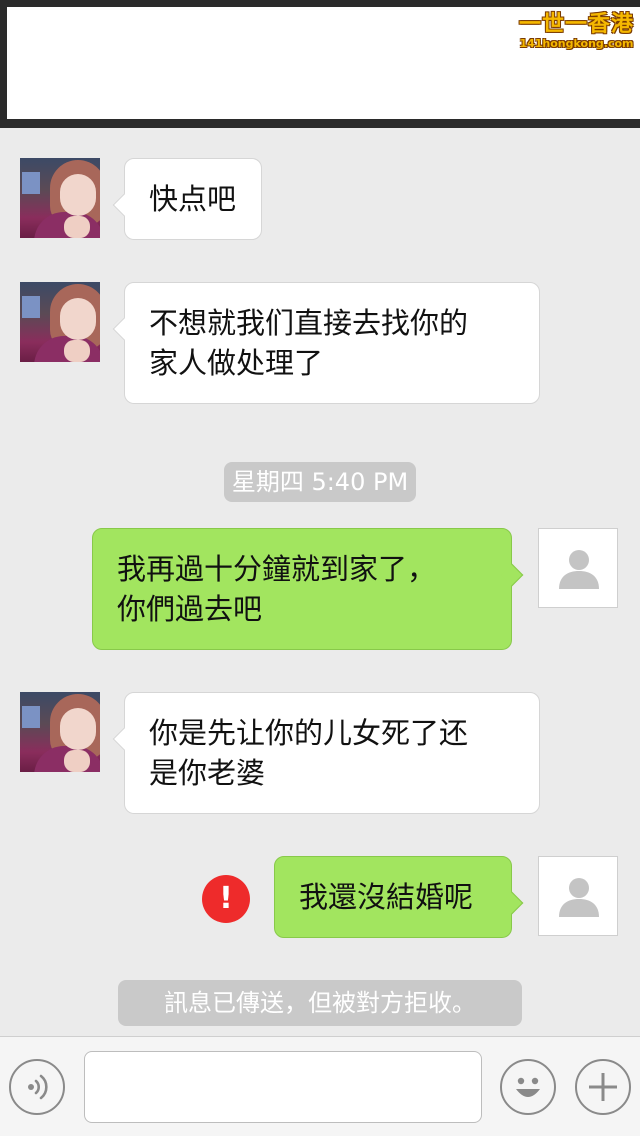 The image size is (640, 1136). I want to click on voice-icon, so click(38, 1087).